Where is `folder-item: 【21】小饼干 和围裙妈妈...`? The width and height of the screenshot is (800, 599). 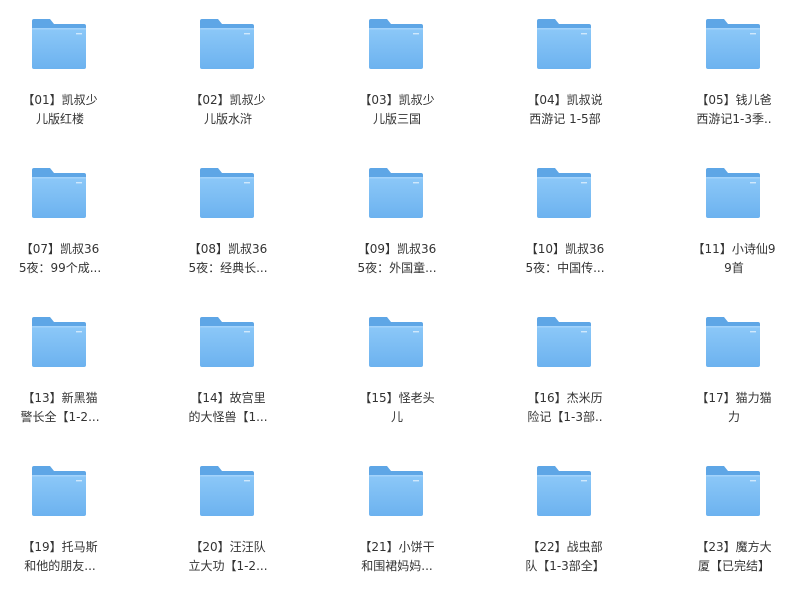 folder-item: 【21】小饼干 和围裙妈妈... is located at coordinates (397, 517).